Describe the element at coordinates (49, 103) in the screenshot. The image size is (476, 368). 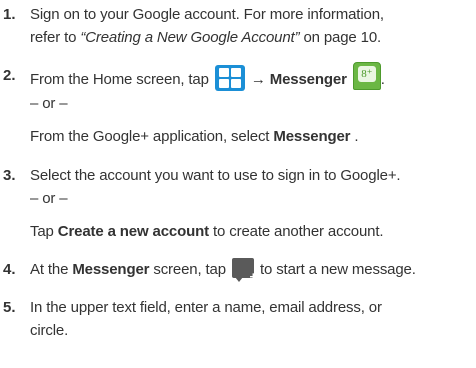
I see `step-2-or: – or –` at that location.